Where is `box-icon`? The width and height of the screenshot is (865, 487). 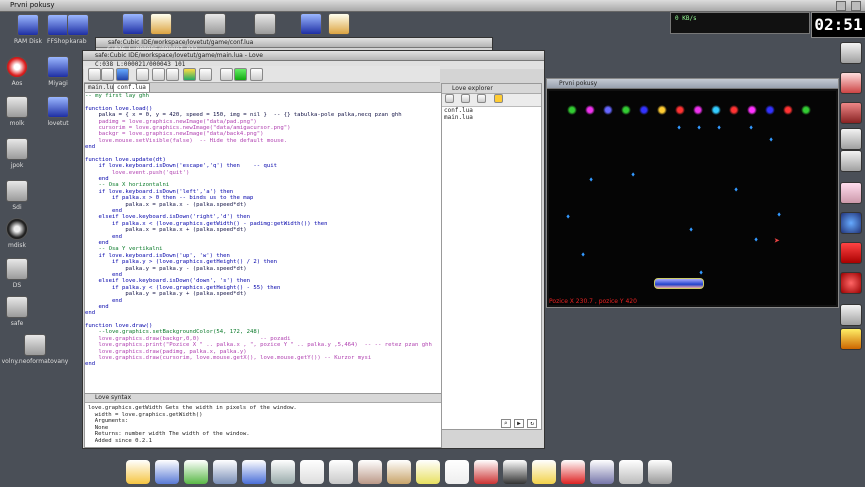 box-icon is located at coordinates (370, 472).